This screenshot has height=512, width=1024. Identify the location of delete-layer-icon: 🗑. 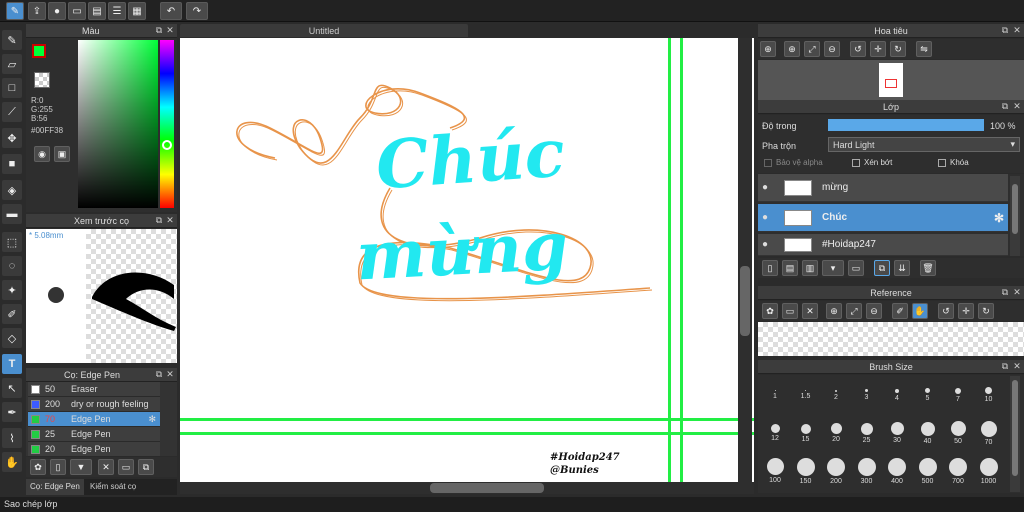
(928, 268).